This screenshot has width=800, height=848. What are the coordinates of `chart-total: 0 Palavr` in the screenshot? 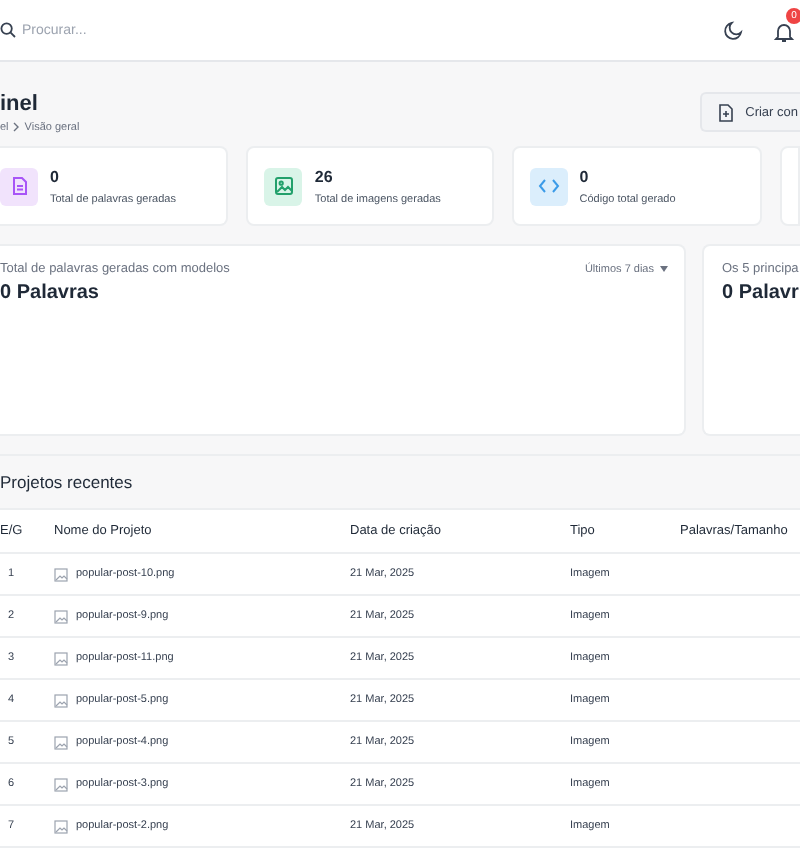 It's located at (761, 293).